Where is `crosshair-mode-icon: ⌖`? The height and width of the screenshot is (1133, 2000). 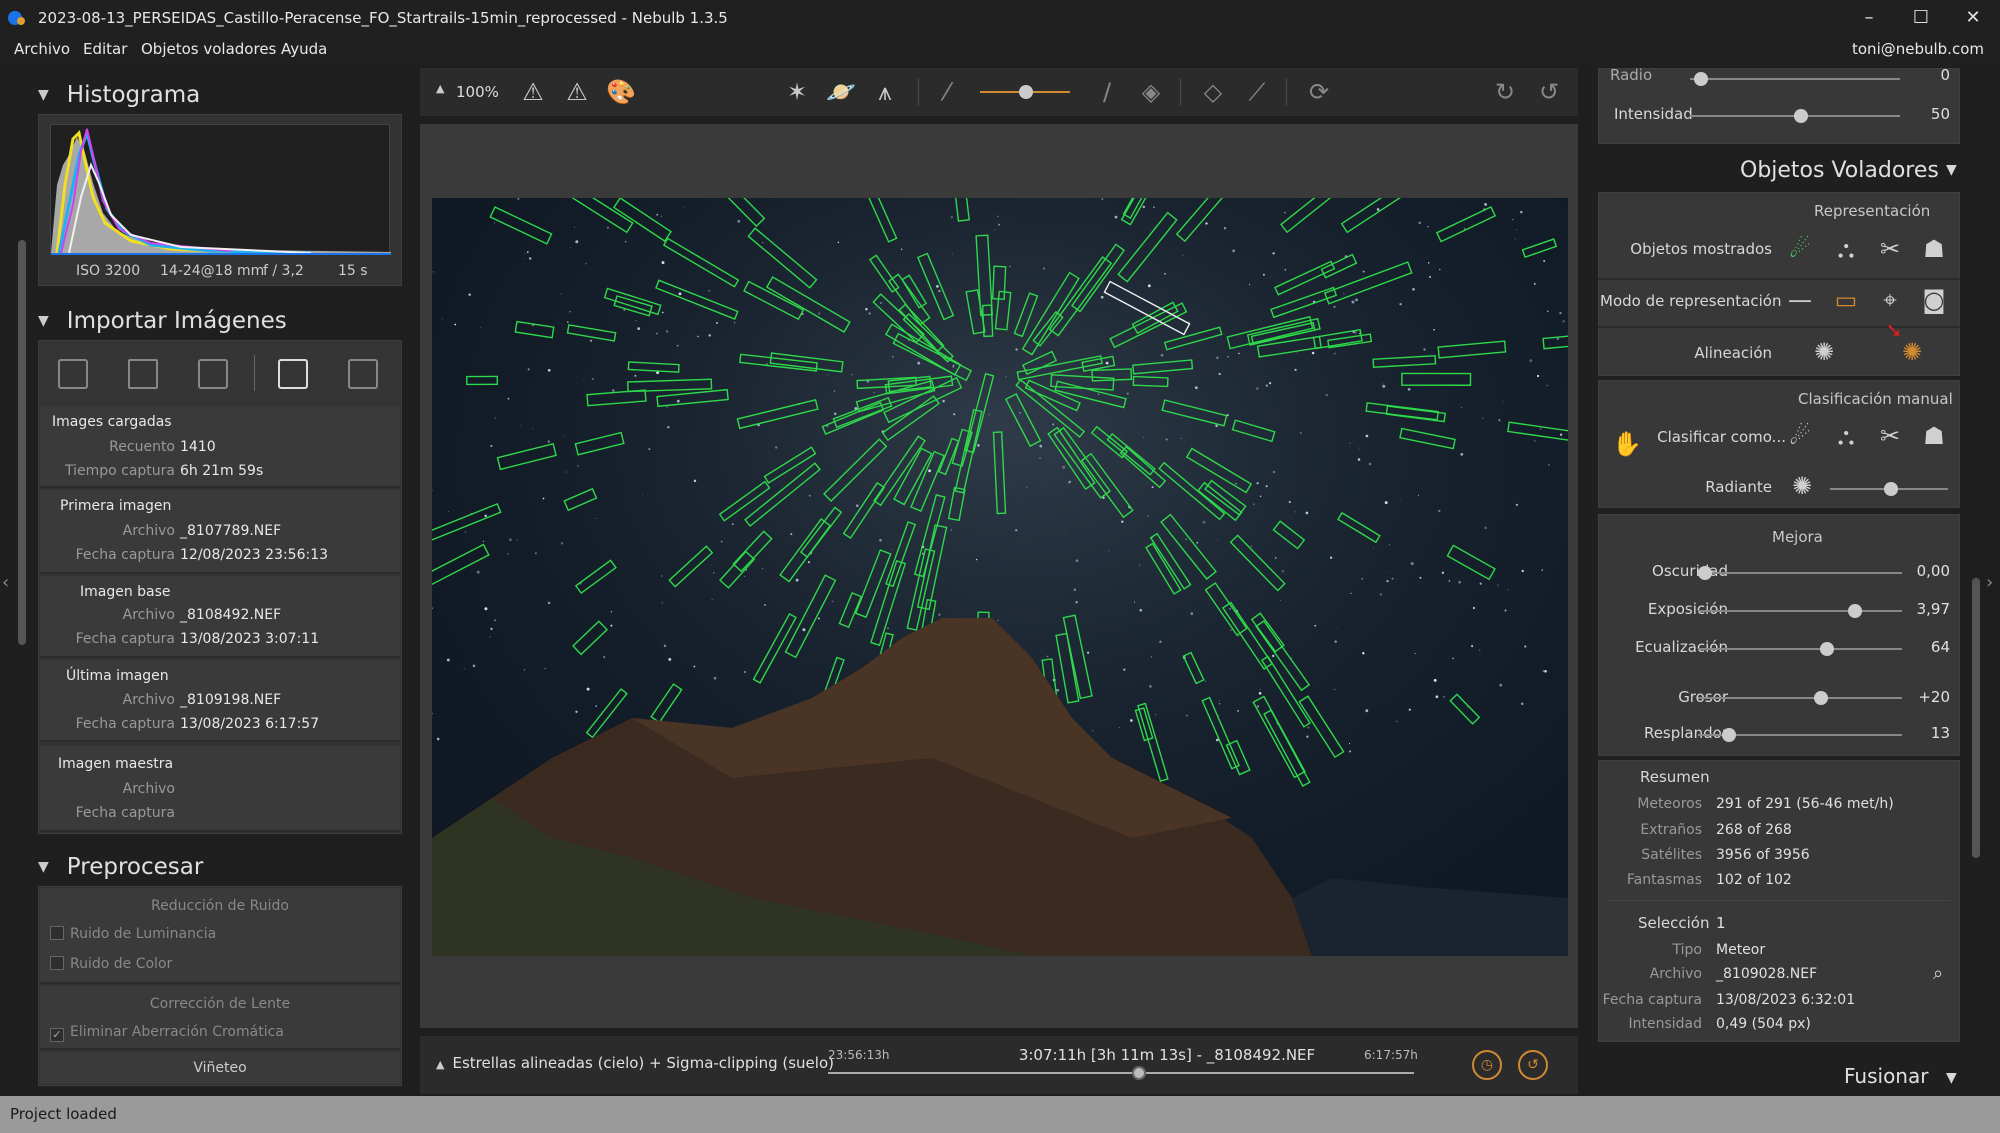 crosshair-mode-icon: ⌖ is located at coordinates (1890, 300).